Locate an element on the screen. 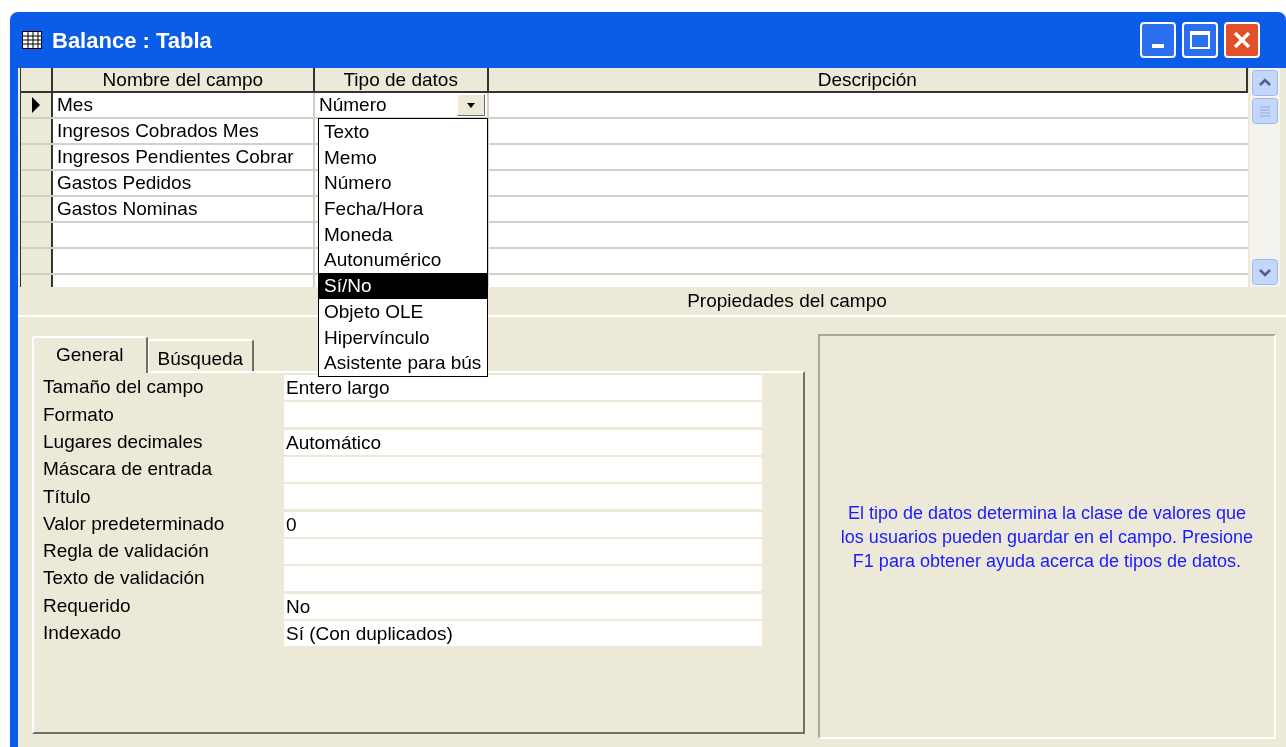 This screenshot has width=1286, height=747. column-header: Descripción is located at coordinates (868, 79).